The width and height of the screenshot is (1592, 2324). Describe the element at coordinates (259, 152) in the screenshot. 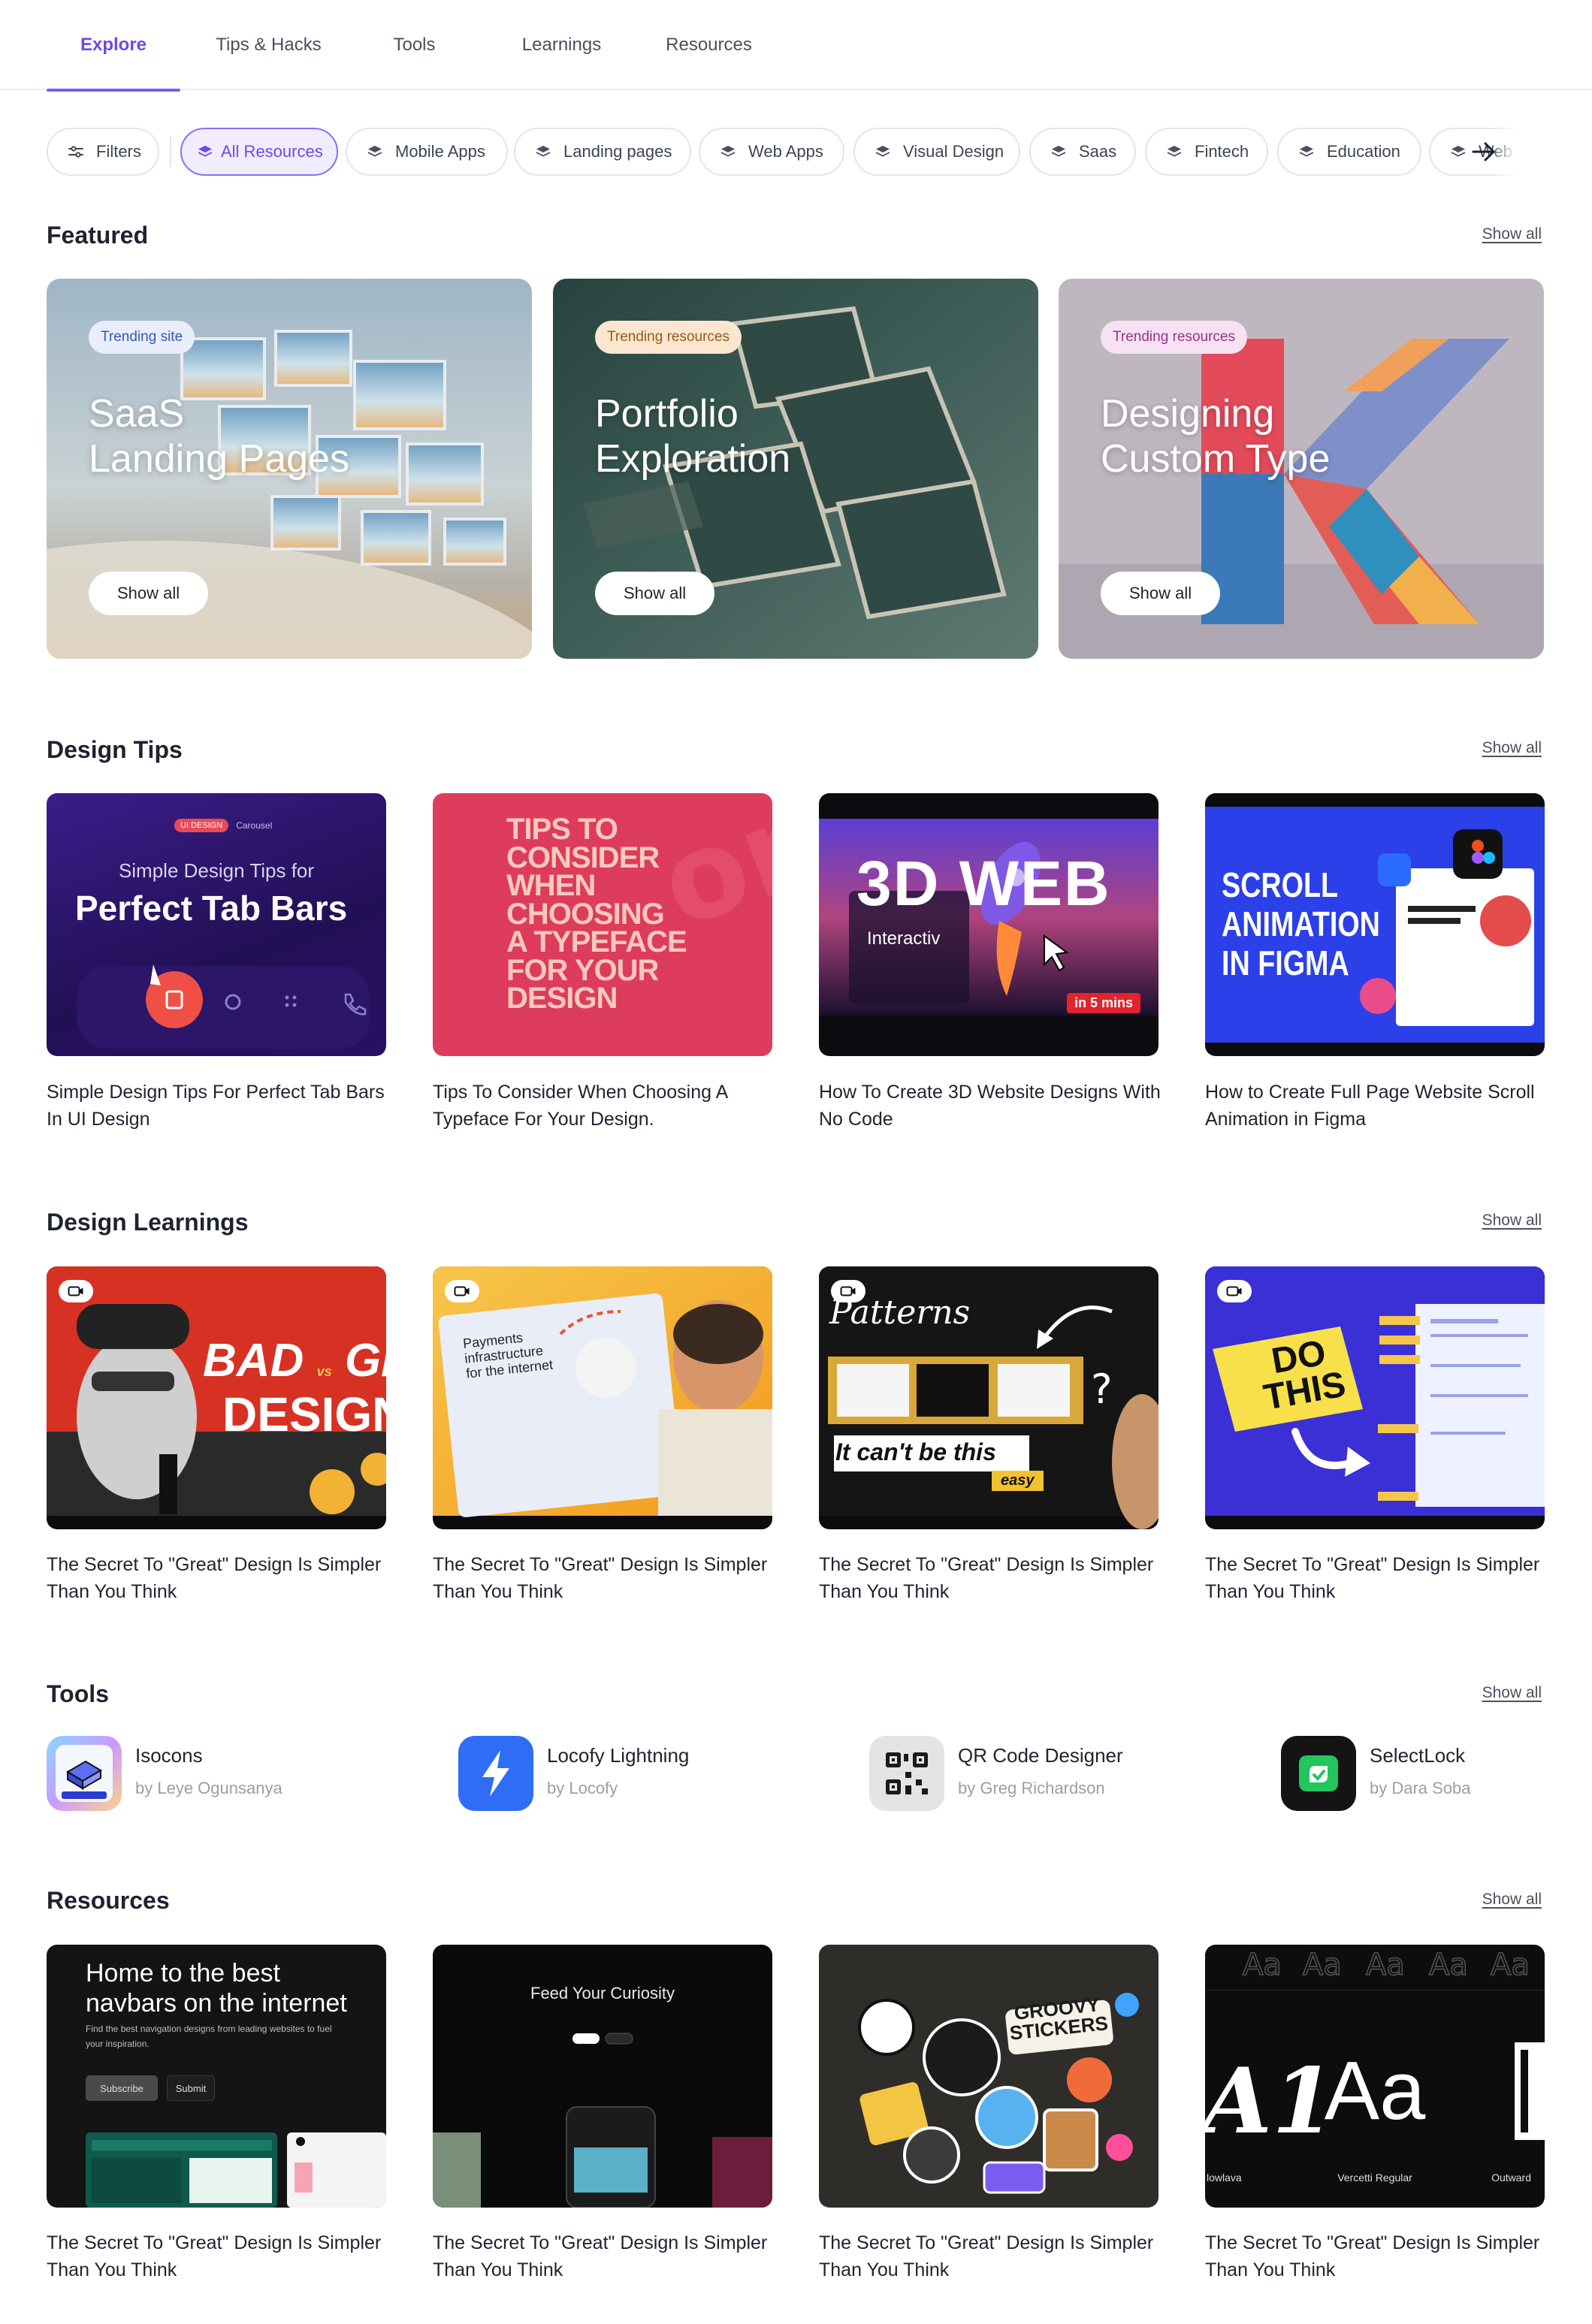

I see `chip-all-resources: All Resources` at that location.